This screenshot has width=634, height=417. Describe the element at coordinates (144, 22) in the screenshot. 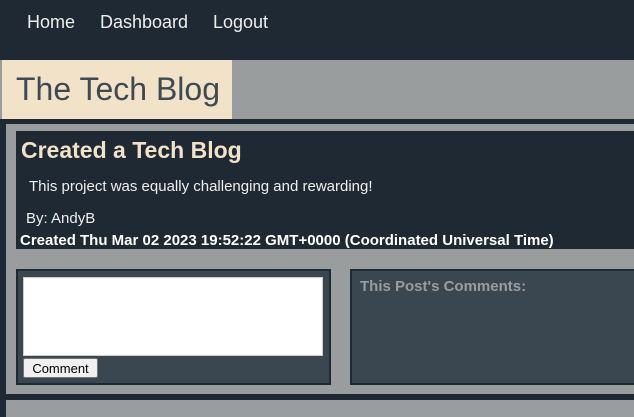

I see `nav-dashboard-link: Dashboard` at that location.